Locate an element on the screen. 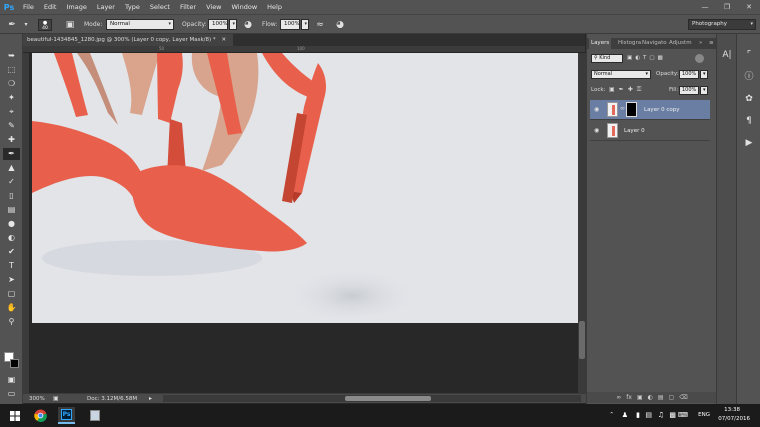 The height and width of the screenshot is (427, 760). type-tool-icon: T is located at coordinates (11, 266).